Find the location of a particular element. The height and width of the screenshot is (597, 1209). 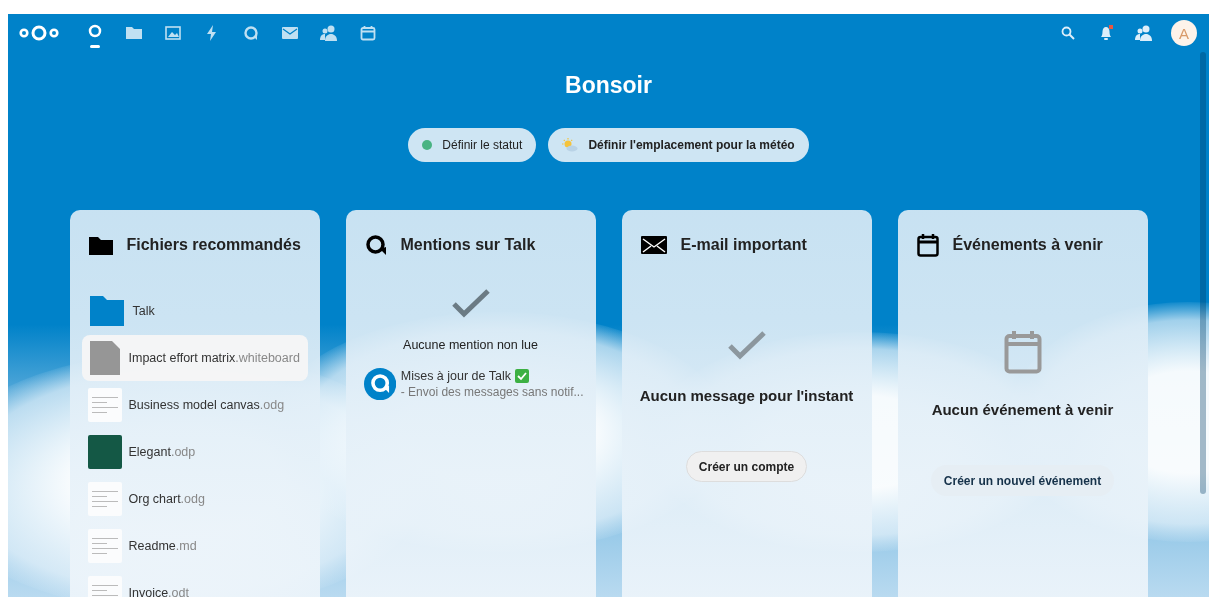

file-item: Impact effort matrix.whiteboard is located at coordinates (194, 358).